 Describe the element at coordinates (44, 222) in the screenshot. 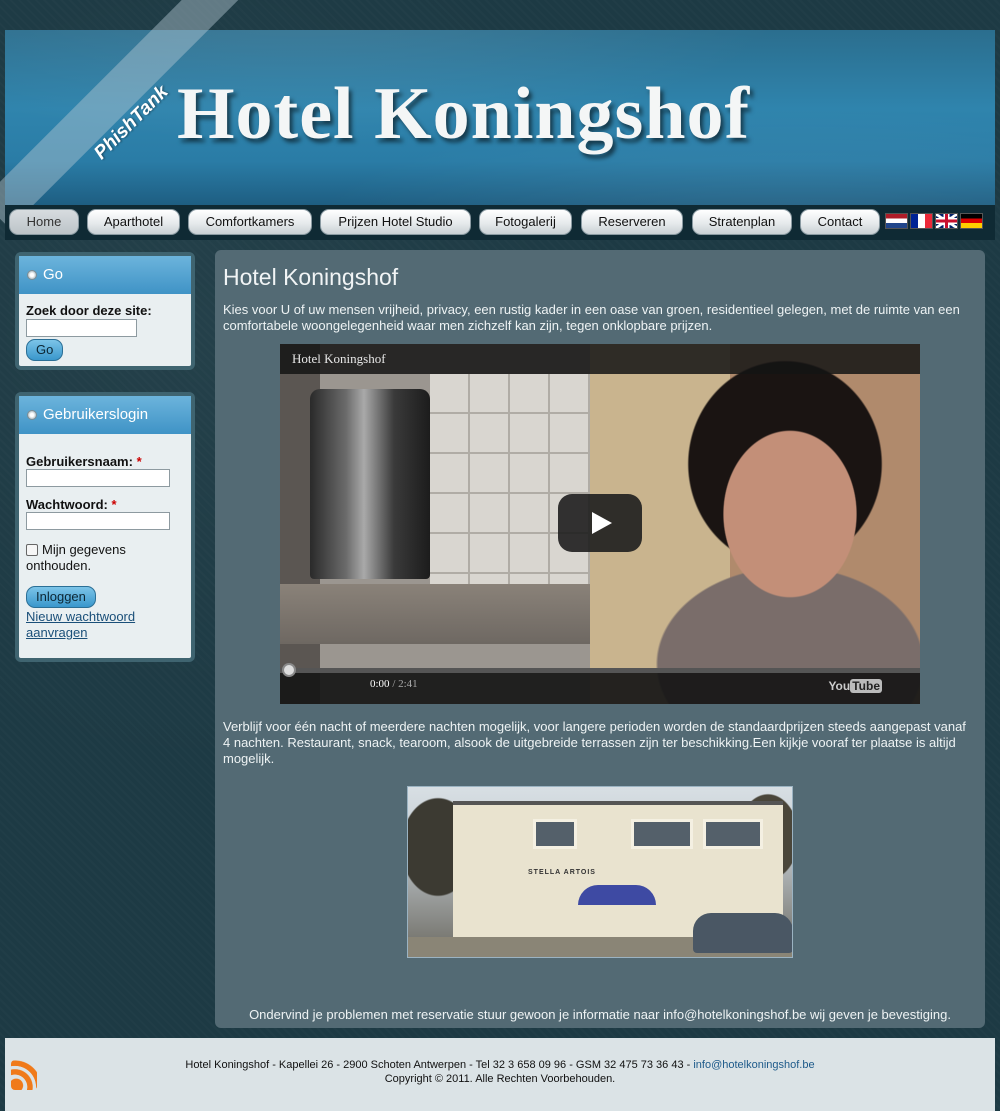

I see `nav-item-home: Home` at that location.